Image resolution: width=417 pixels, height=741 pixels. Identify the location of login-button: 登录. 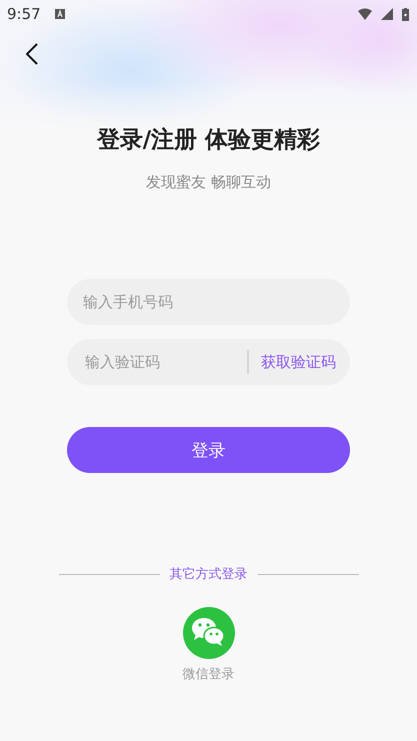
(208, 450).